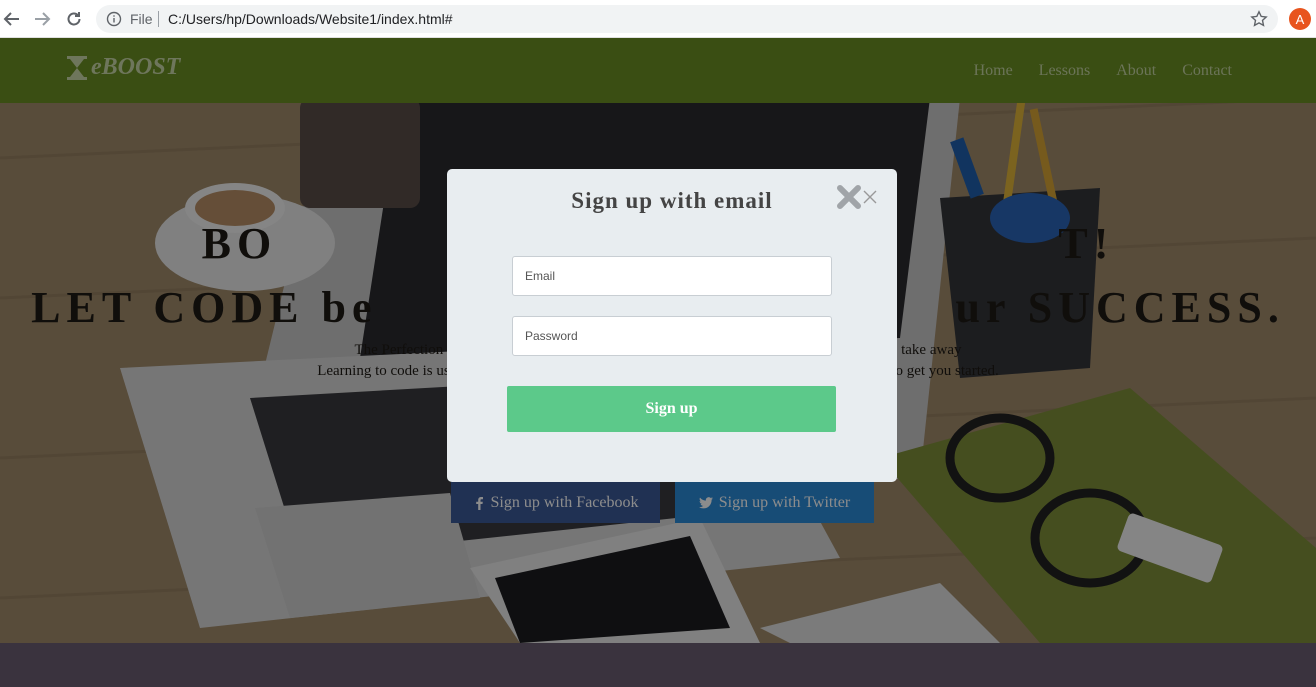  I want to click on forward-button, so click(42, 19).